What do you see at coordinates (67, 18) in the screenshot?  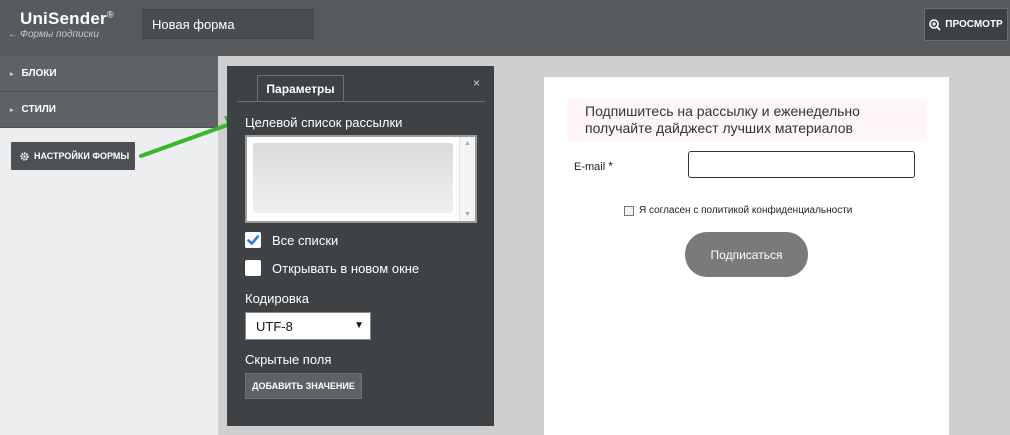 I see `logo-name: UniSender®` at bounding box center [67, 18].